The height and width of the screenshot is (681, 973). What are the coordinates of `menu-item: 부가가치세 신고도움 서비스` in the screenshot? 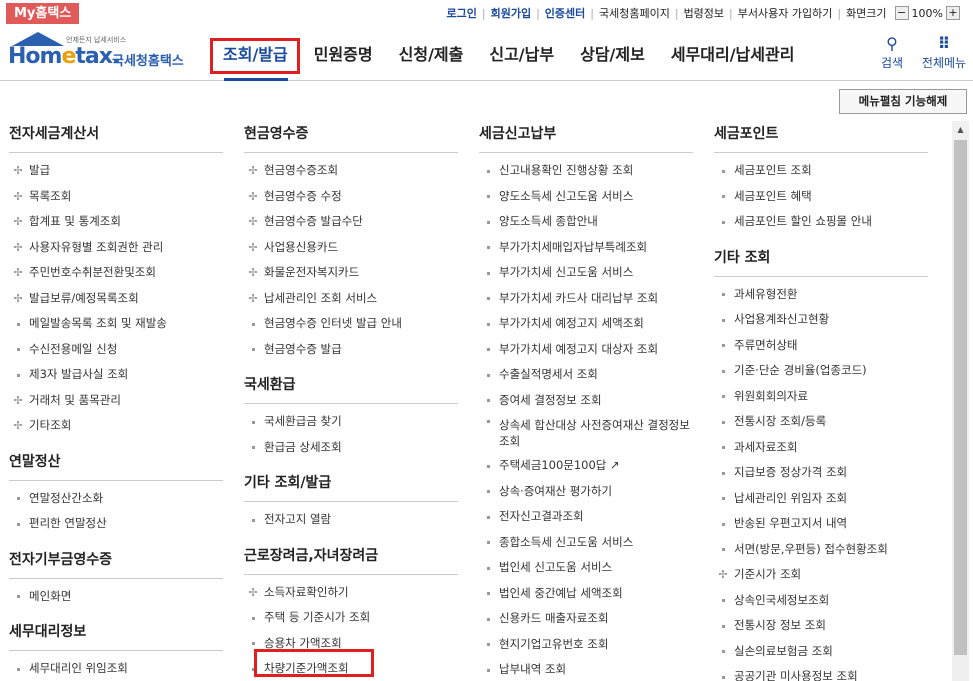 It's located at (586, 273).